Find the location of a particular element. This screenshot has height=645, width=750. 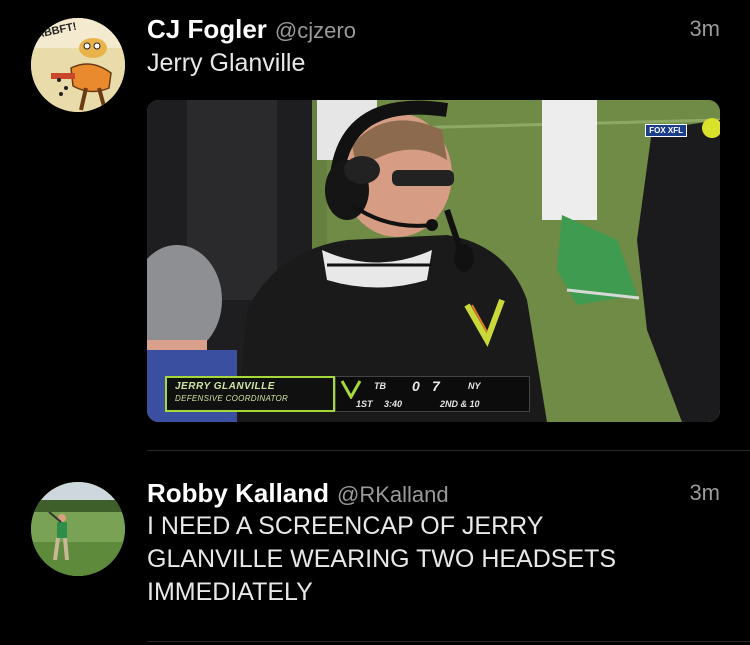

scorebug: TB 0 7 NY 1ST 3:40 2ND & 10 is located at coordinates (432, 394).